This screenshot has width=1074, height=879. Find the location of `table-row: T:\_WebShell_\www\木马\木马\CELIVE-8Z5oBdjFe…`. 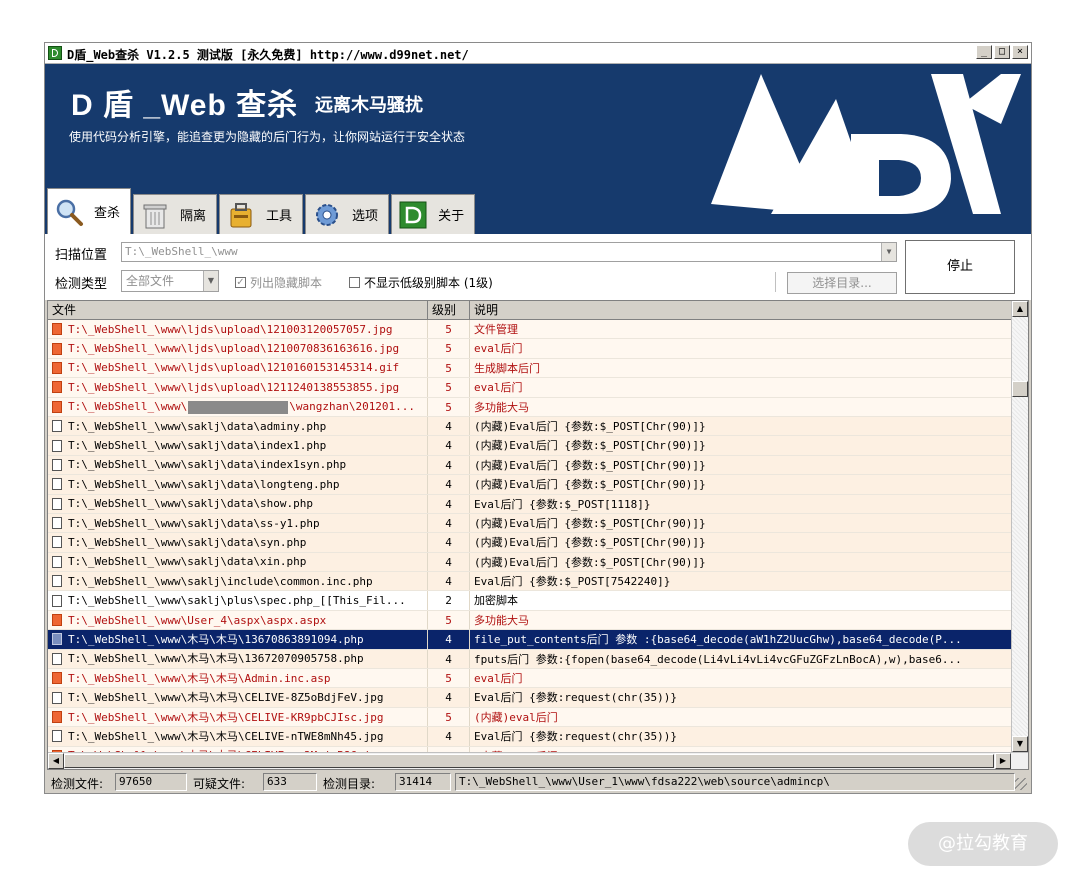

table-row: T:\_WebShell_\www\木马\木马\CELIVE-8Z5oBdjFe… is located at coordinates (530, 698).